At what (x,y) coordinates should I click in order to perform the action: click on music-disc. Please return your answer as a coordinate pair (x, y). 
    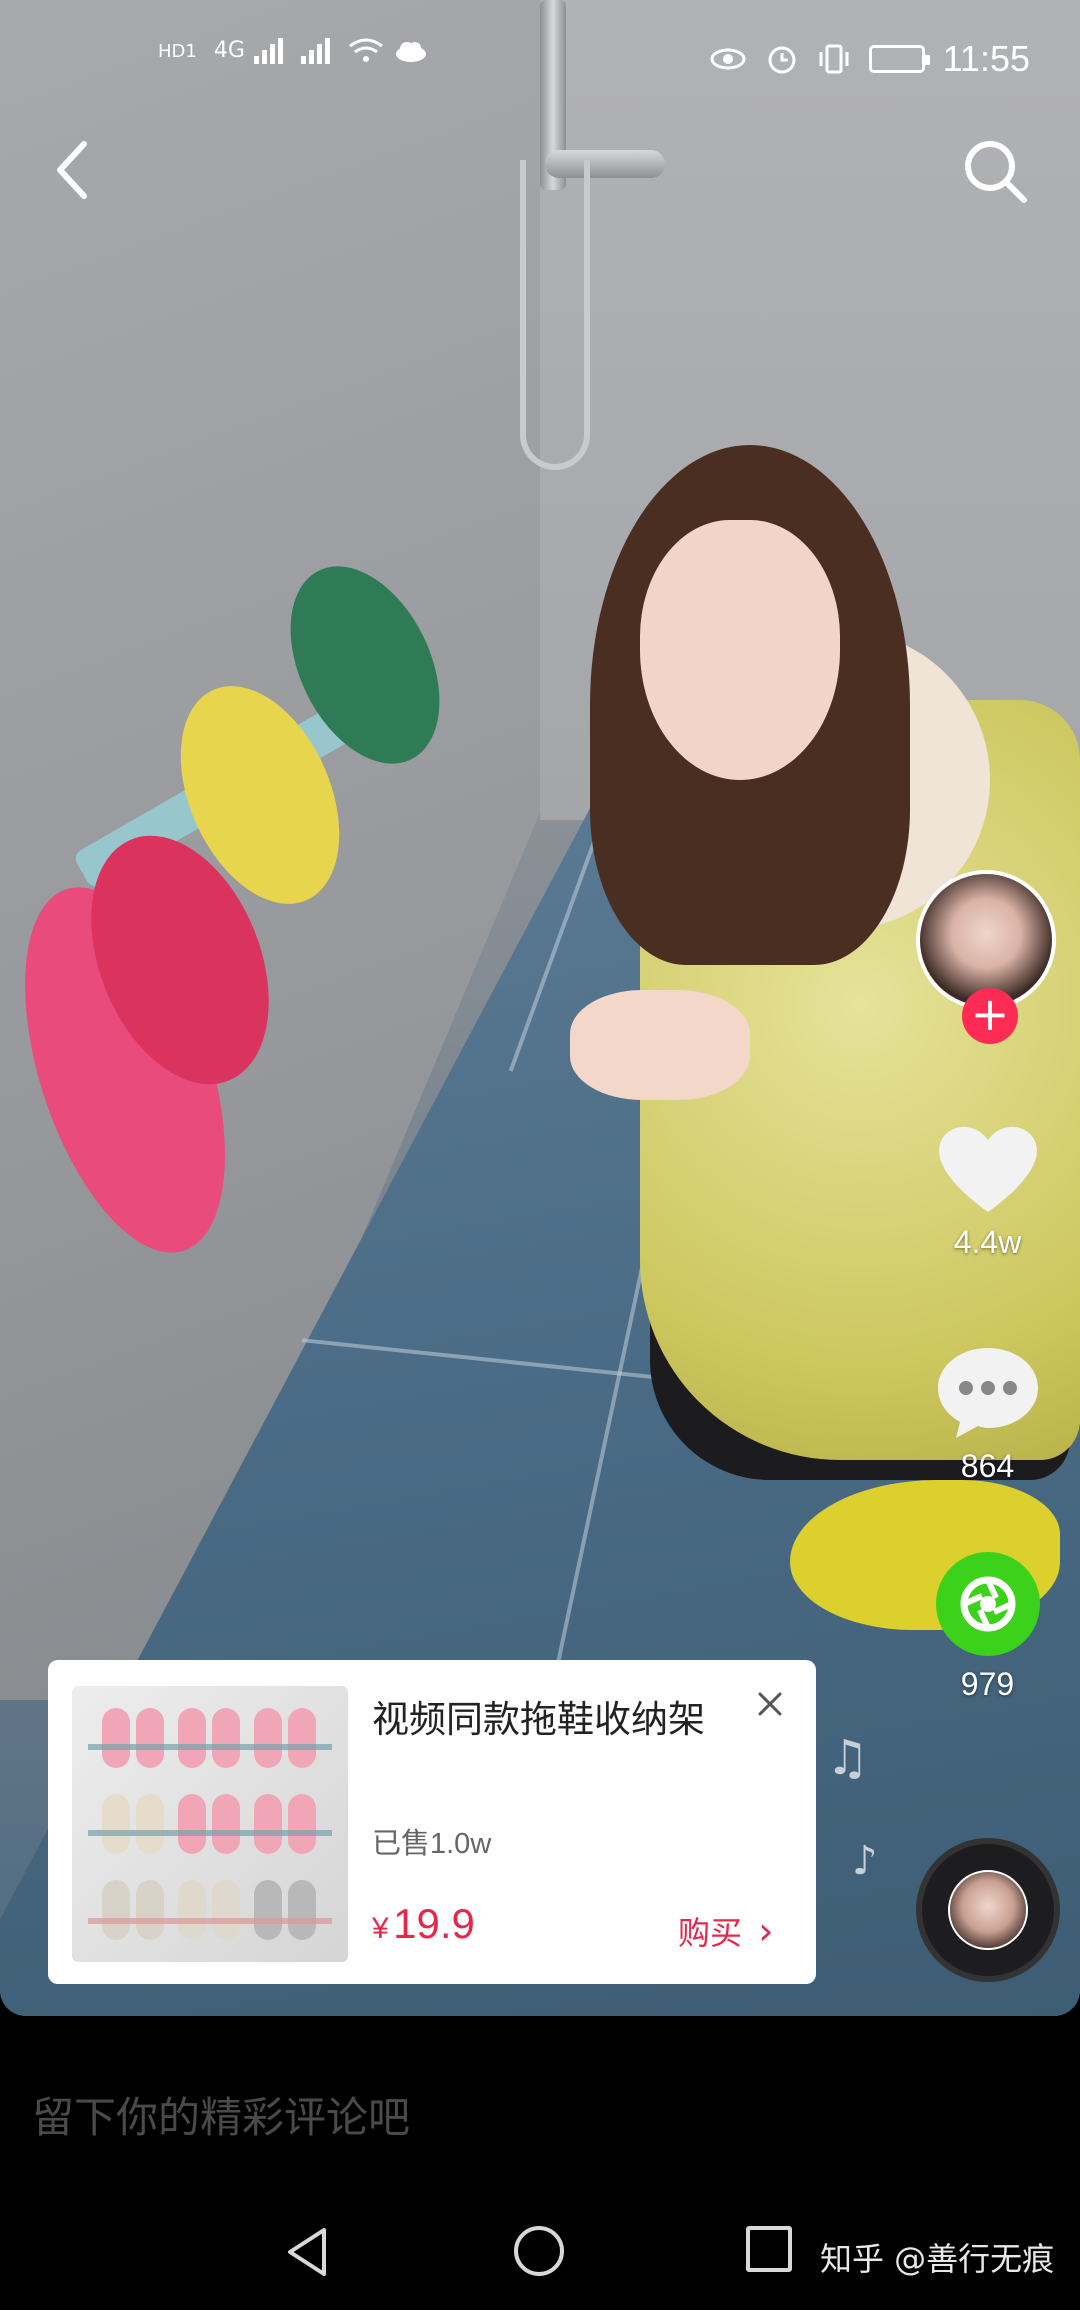
    Looking at the image, I should click on (988, 1910).